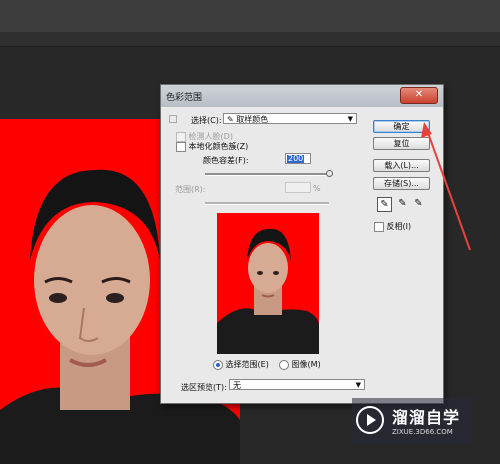 The width and height of the screenshot is (500, 464). What do you see at coordinates (370, 420) in the screenshot?
I see `play-logo-icon` at bounding box center [370, 420].